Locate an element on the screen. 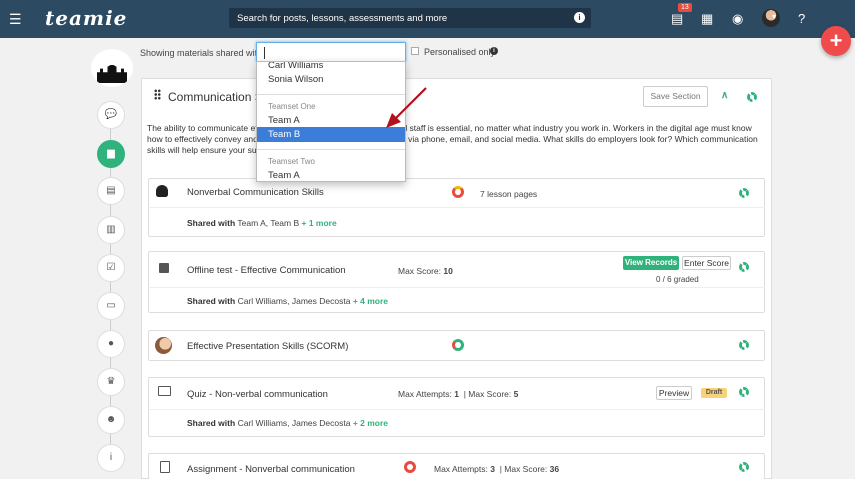 Image resolution: width=855 pixels, height=479 pixels. annotation-arrow is located at coordinates (406, 107).